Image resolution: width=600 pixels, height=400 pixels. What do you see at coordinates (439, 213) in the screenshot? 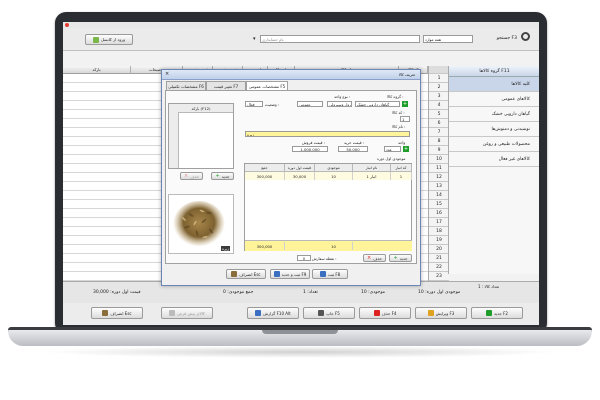
I see `row-number: 16` at bounding box center [439, 213].